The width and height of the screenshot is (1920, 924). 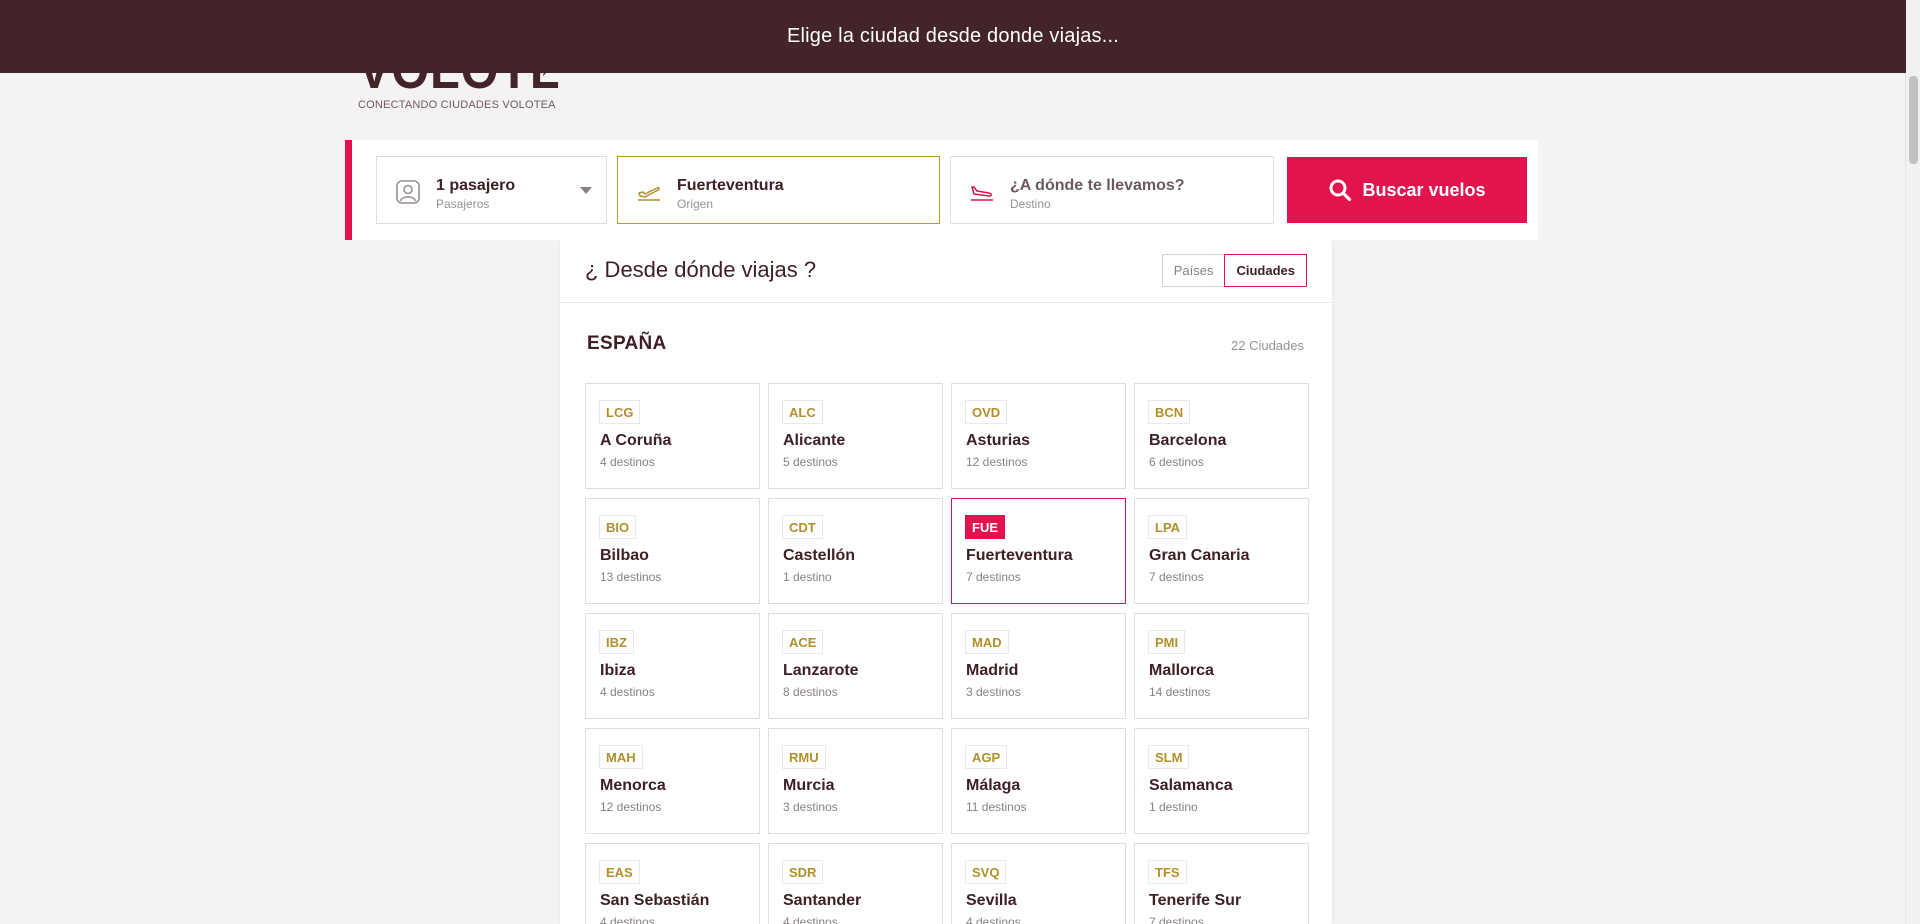 I want to click on city-card: SLM Salamanca 1 destino, so click(x=1221, y=781).